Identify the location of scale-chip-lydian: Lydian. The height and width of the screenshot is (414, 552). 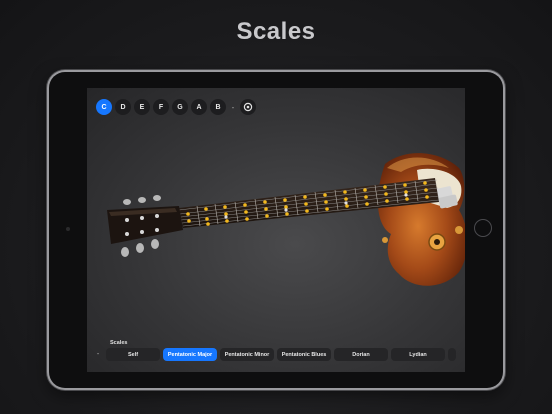
(418, 354).